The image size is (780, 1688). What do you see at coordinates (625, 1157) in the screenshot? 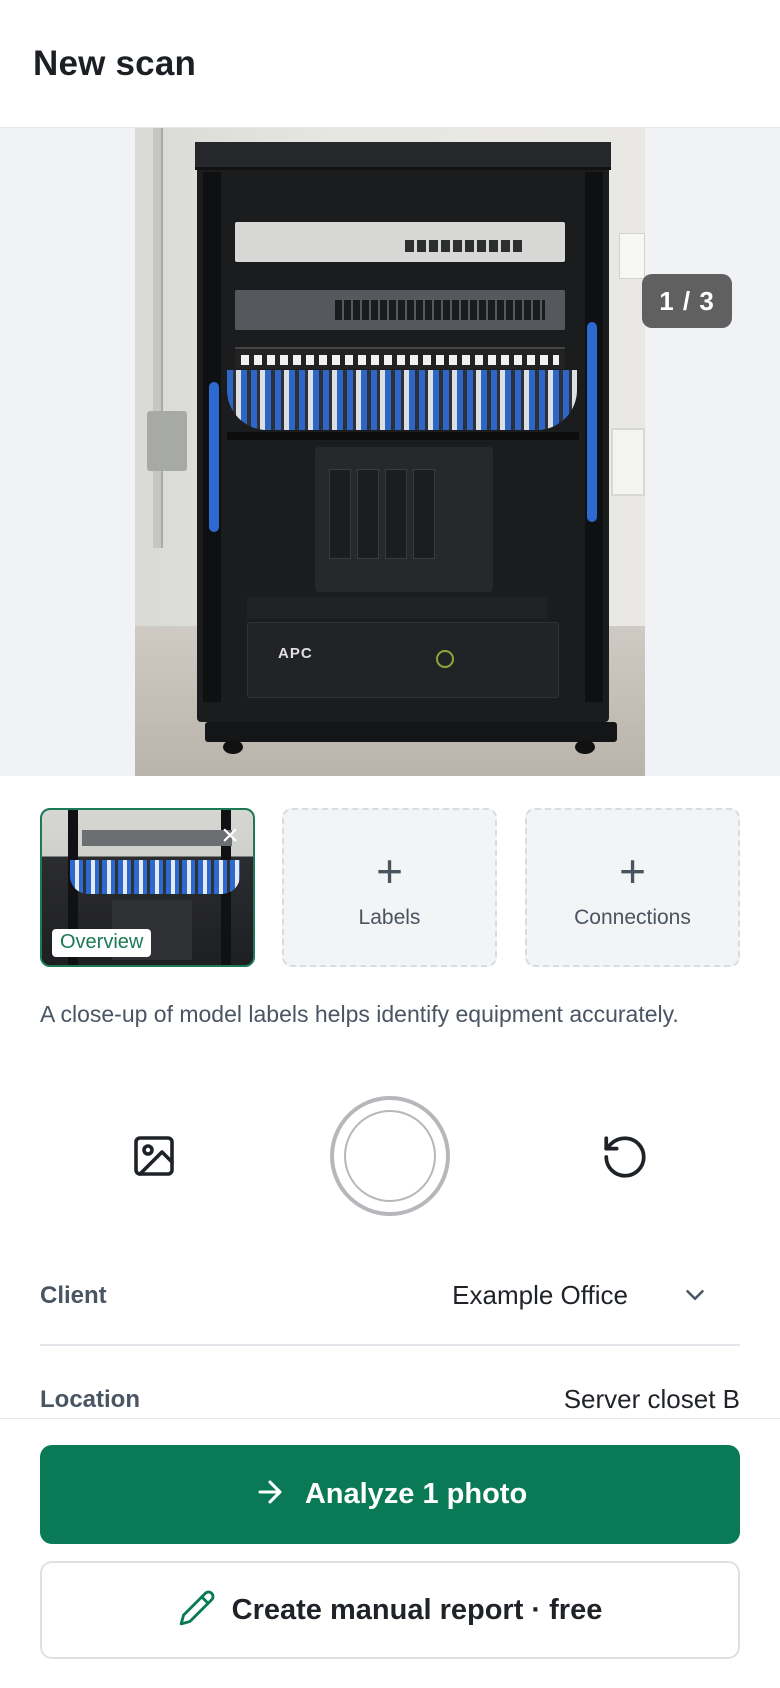
I see `rotate-ccw-icon` at bounding box center [625, 1157].